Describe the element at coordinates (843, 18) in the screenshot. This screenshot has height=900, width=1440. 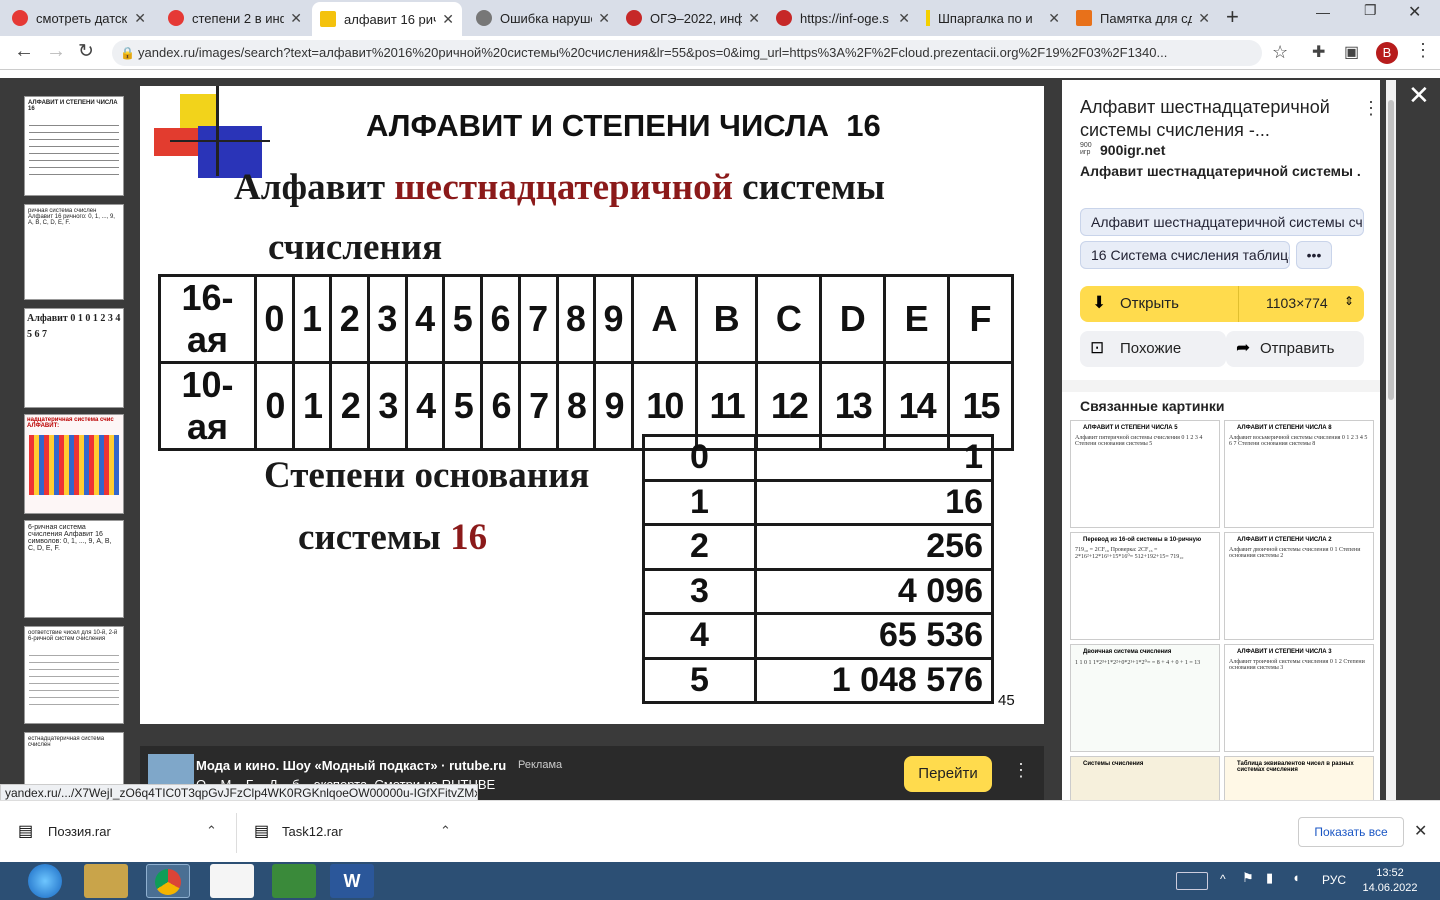
I see `tab-6: https://inf-oge.s ✕` at that location.